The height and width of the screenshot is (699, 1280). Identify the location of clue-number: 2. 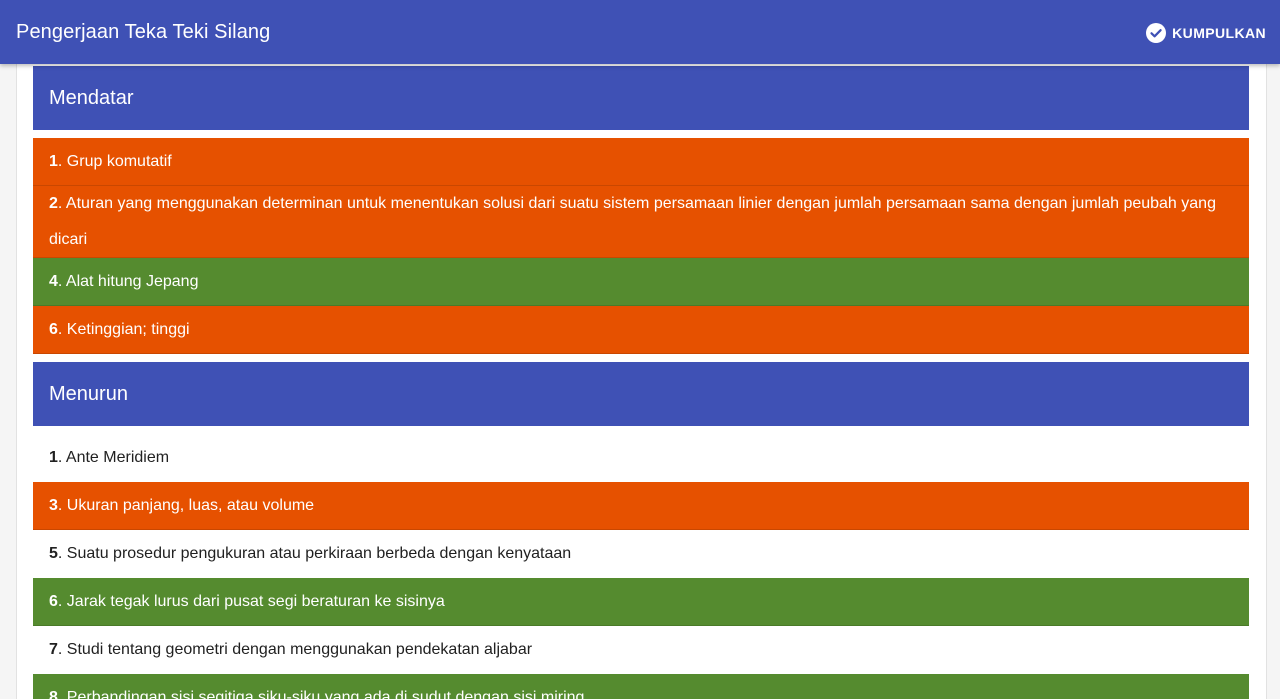
(53, 203).